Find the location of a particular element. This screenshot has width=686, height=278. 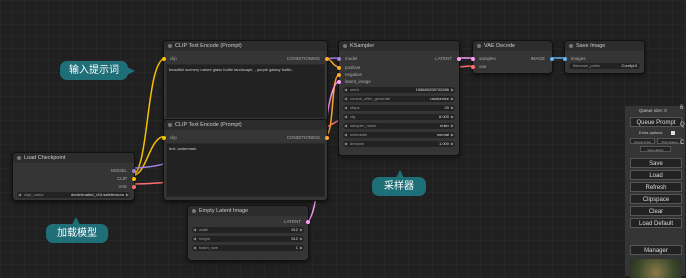

negative-input-dot is located at coordinates (339, 75).